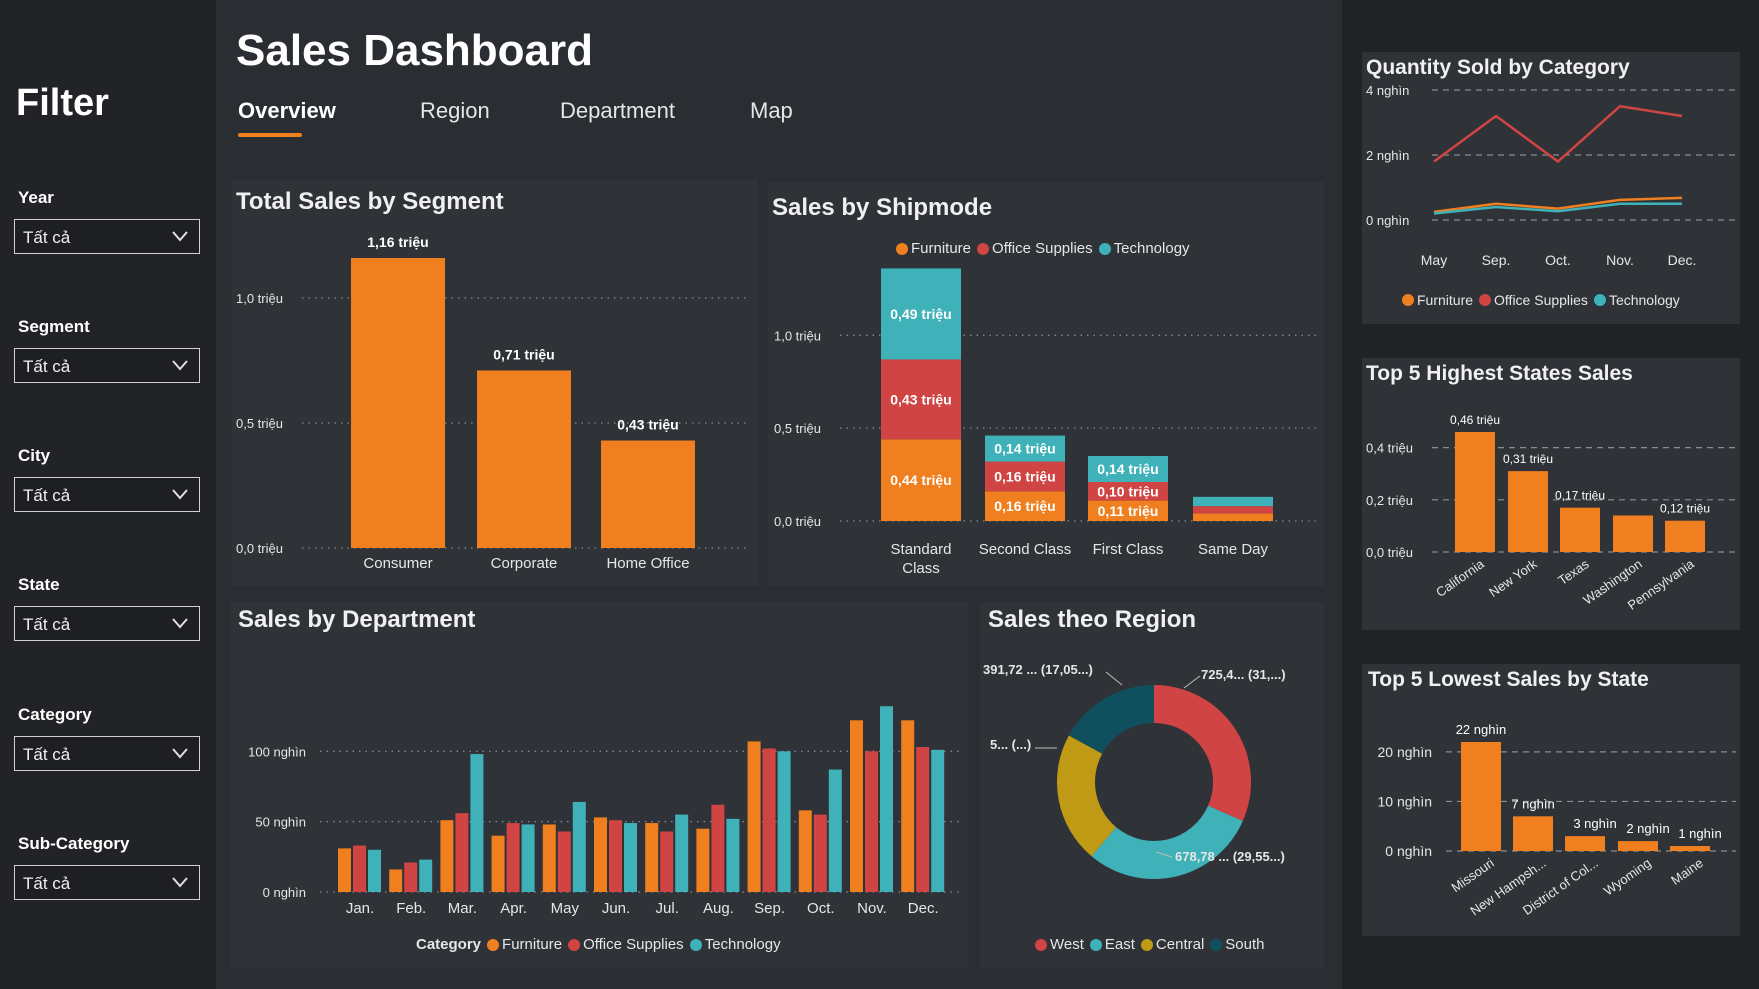 This screenshot has width=1759, height=989. I want to click on tab-map: Map, so click(771, 111).